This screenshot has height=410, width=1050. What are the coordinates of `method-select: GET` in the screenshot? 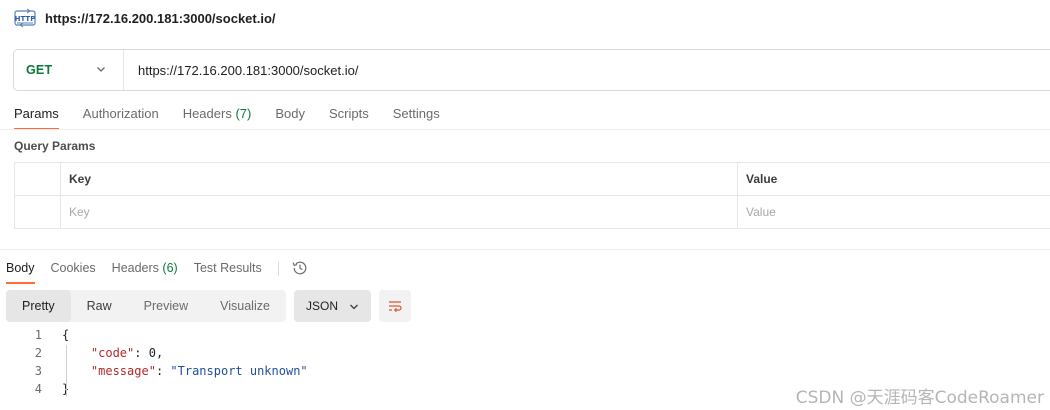 It's located at (69, 70).